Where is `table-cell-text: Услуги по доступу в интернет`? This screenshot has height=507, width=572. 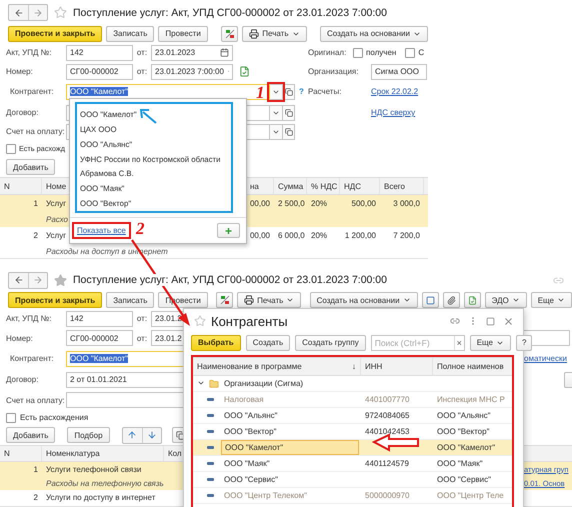 table-cell-text: Услуги по доступу в интернет is located at coordinates (100, 498).